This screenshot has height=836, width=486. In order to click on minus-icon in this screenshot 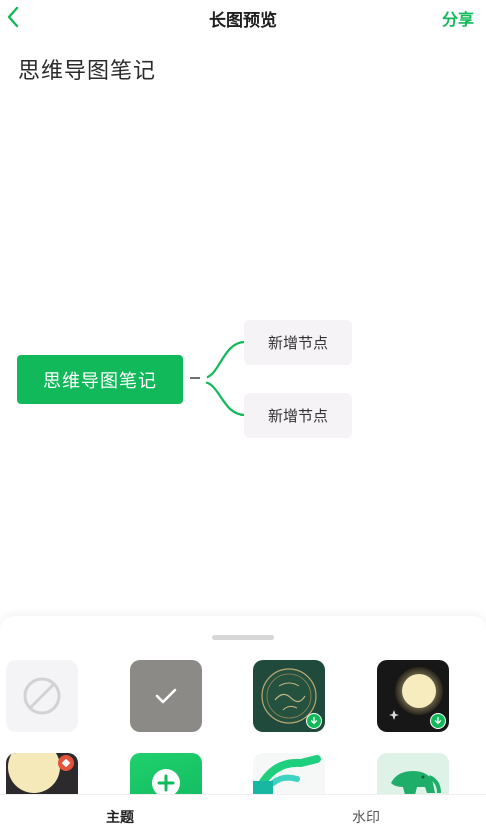, I will do `click(195, 378)`.